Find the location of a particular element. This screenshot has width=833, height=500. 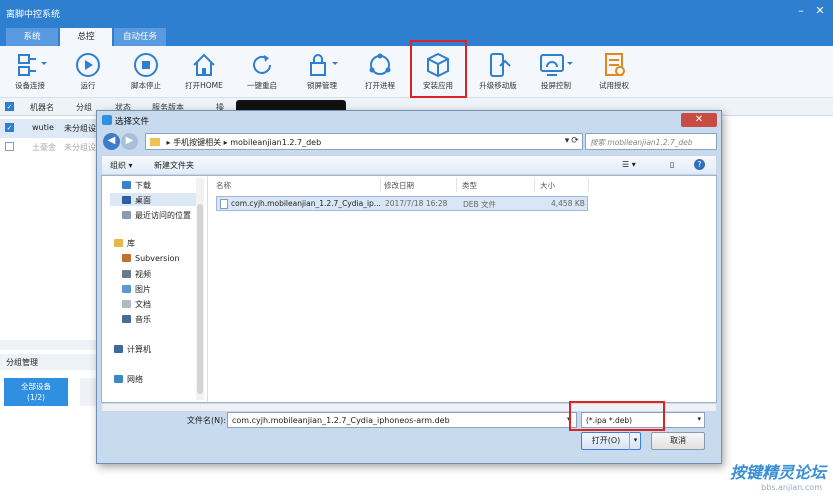

column-header-date: 修改日期 is located at coordinates (399, 185).